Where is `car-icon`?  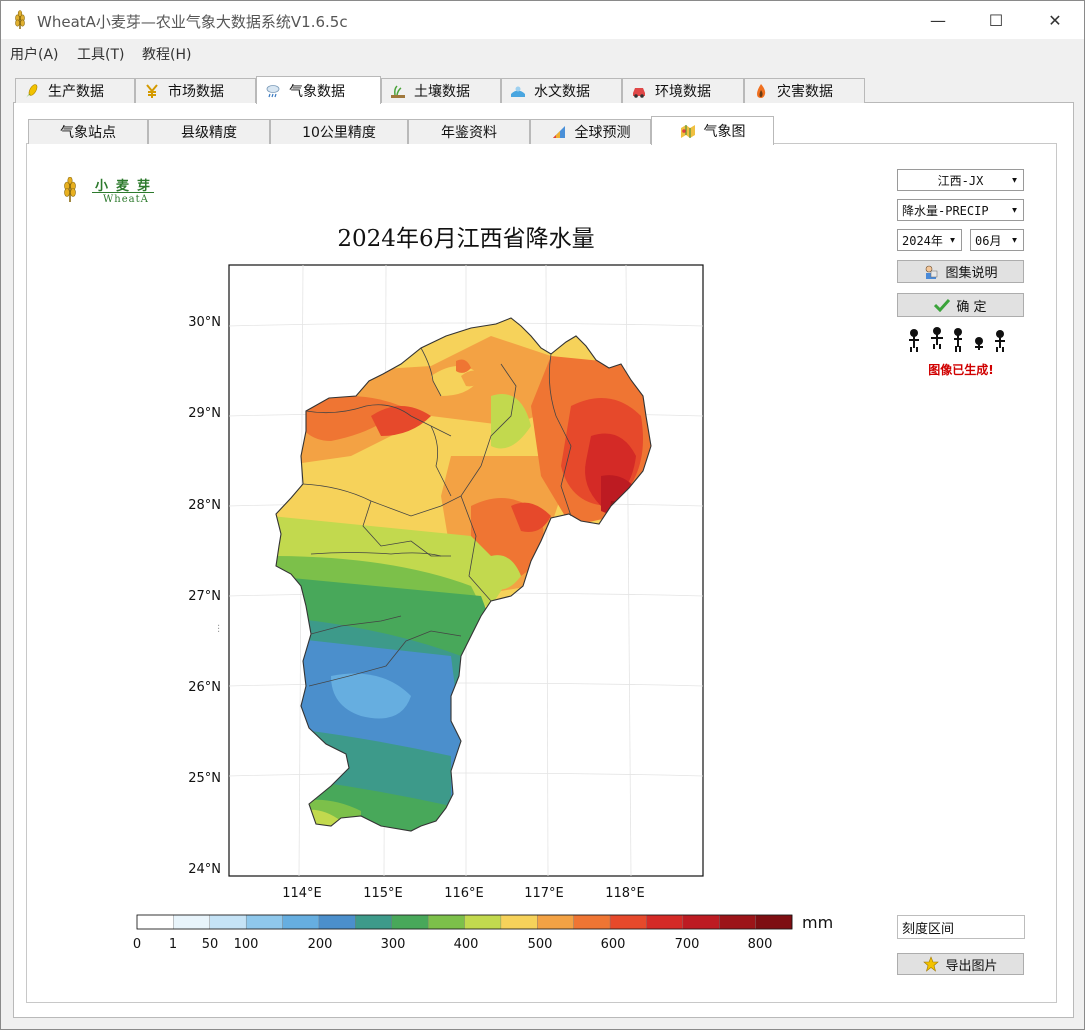
car-icon is located at coordinates (639, 93).